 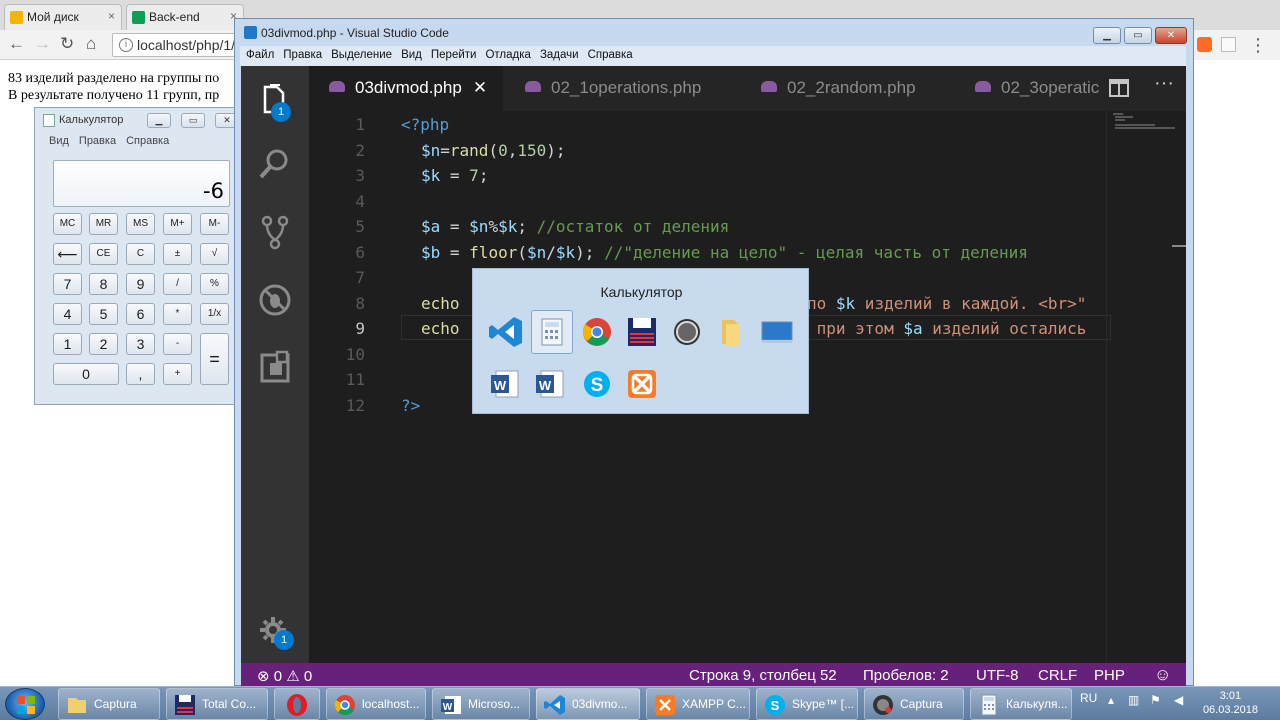 I want to click on flag-tray-icon: ⚑, so click(x=1155, y=700).